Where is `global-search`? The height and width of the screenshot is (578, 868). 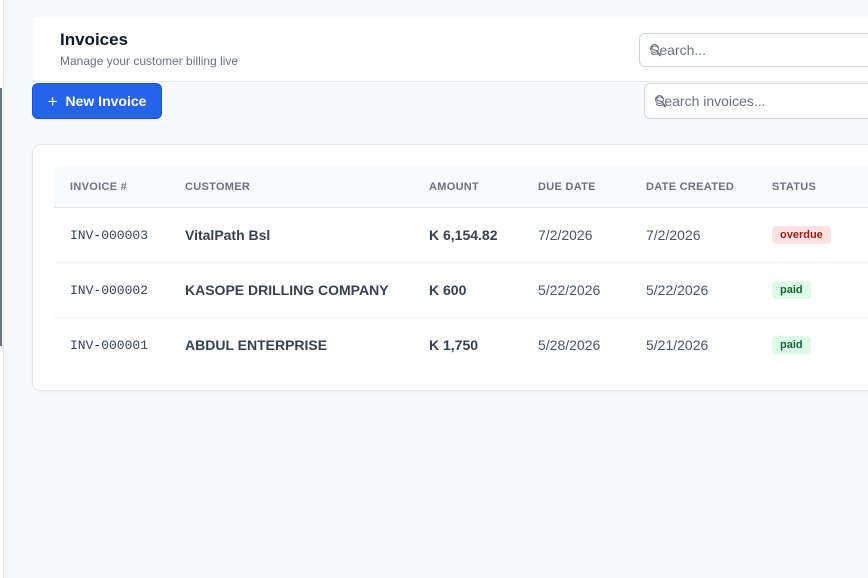 global-search is located at coordinates (753, 50).